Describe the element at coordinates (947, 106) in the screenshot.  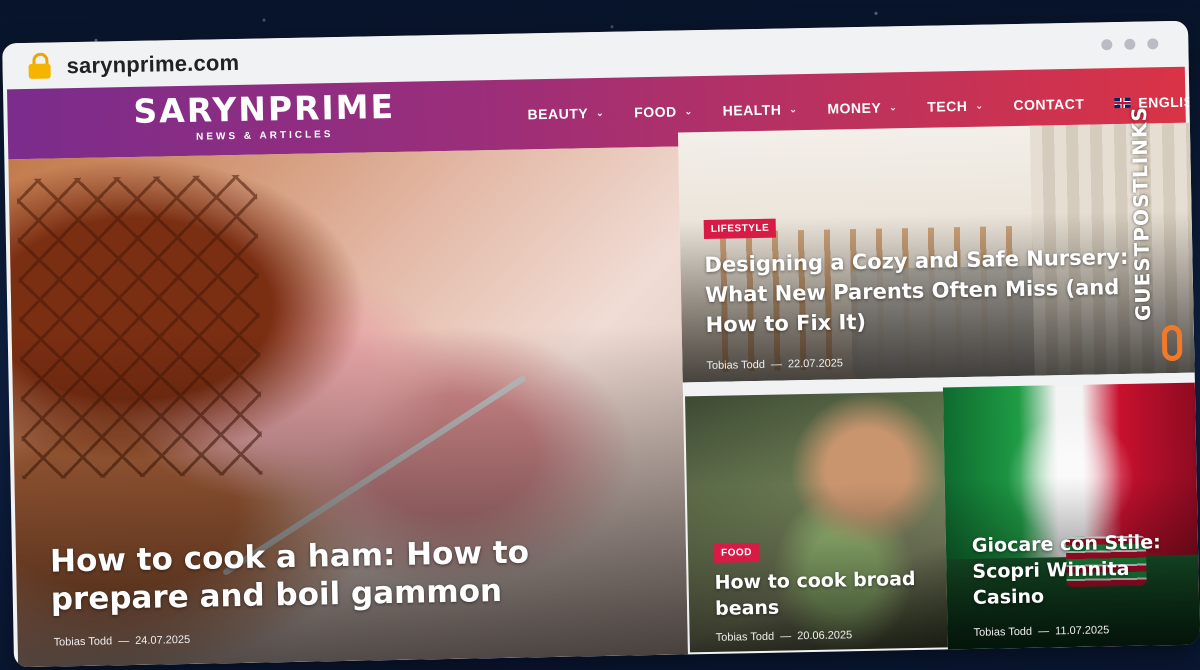
I see `nav-label: TECH` at that location.